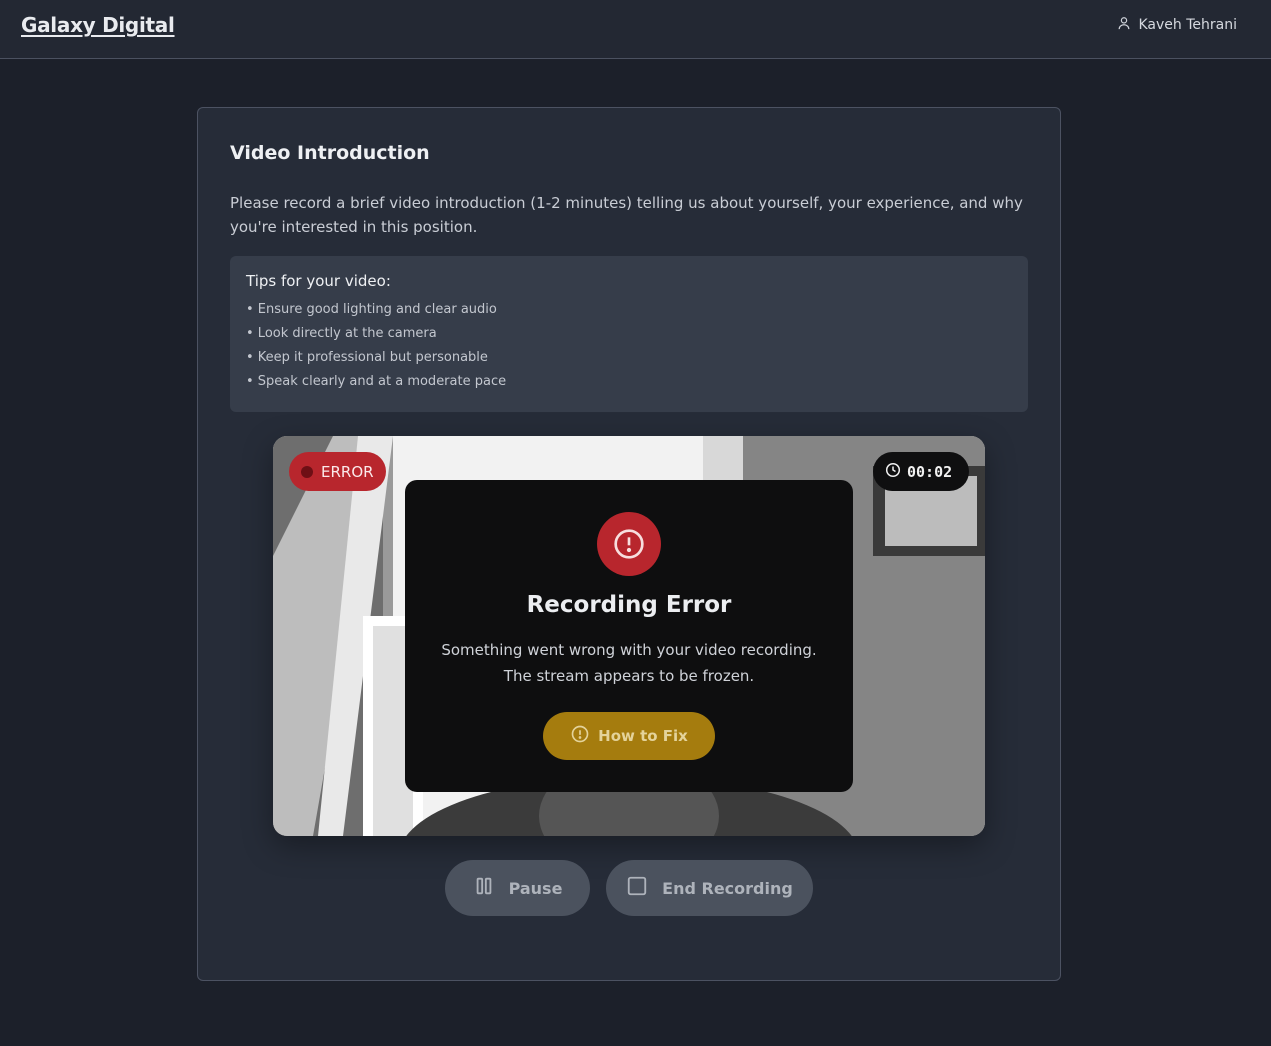 Image resolution: width=1271 pixels, height=1046 pixels. What do you see at coordinates (629, 676) in the screenshot?
I see `error-message-line: The stream appears to be frozen.` at bounding box center [629, 676].